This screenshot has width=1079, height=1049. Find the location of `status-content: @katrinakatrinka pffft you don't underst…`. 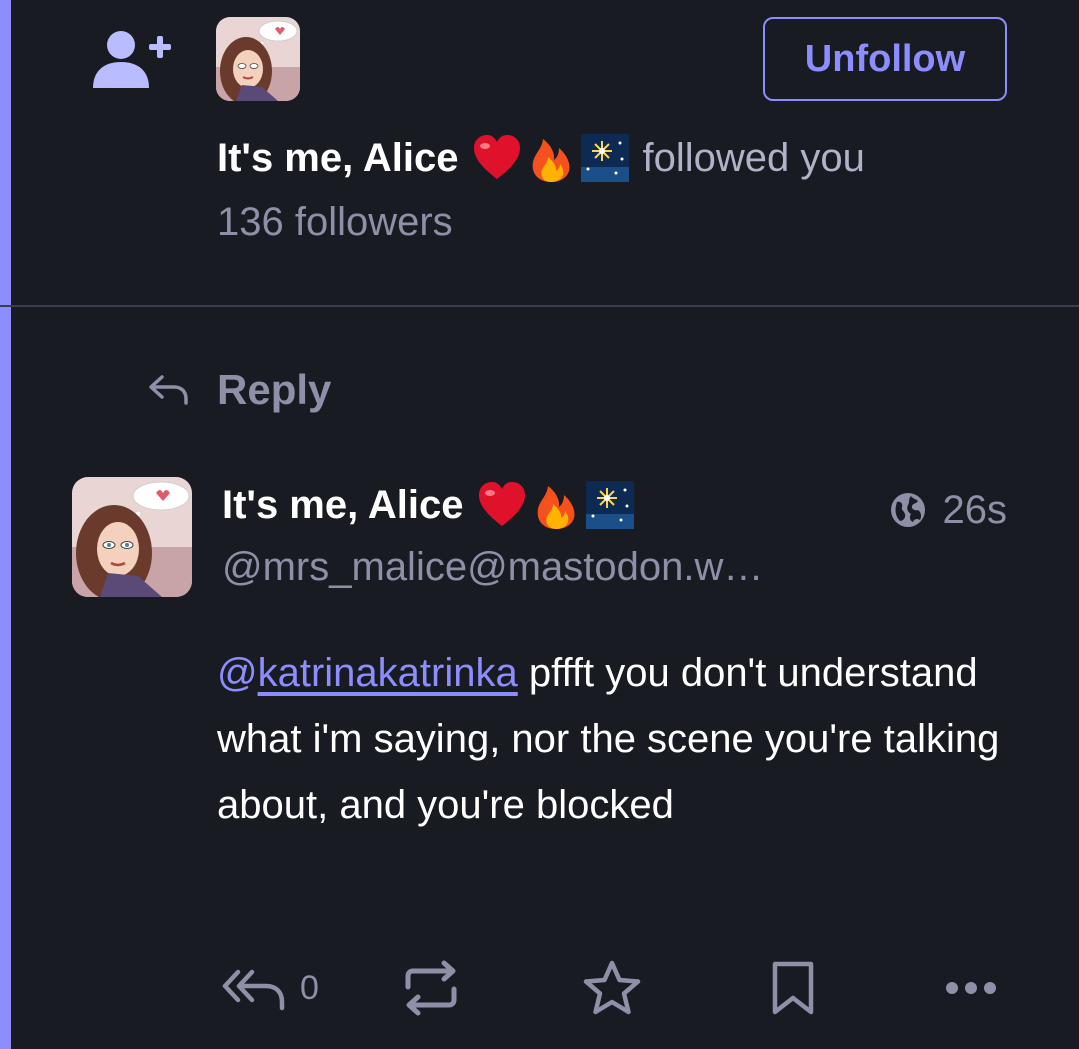

status-content: @katrinakatrinka pffft you don't underst… is located at coordinates (617, 739).